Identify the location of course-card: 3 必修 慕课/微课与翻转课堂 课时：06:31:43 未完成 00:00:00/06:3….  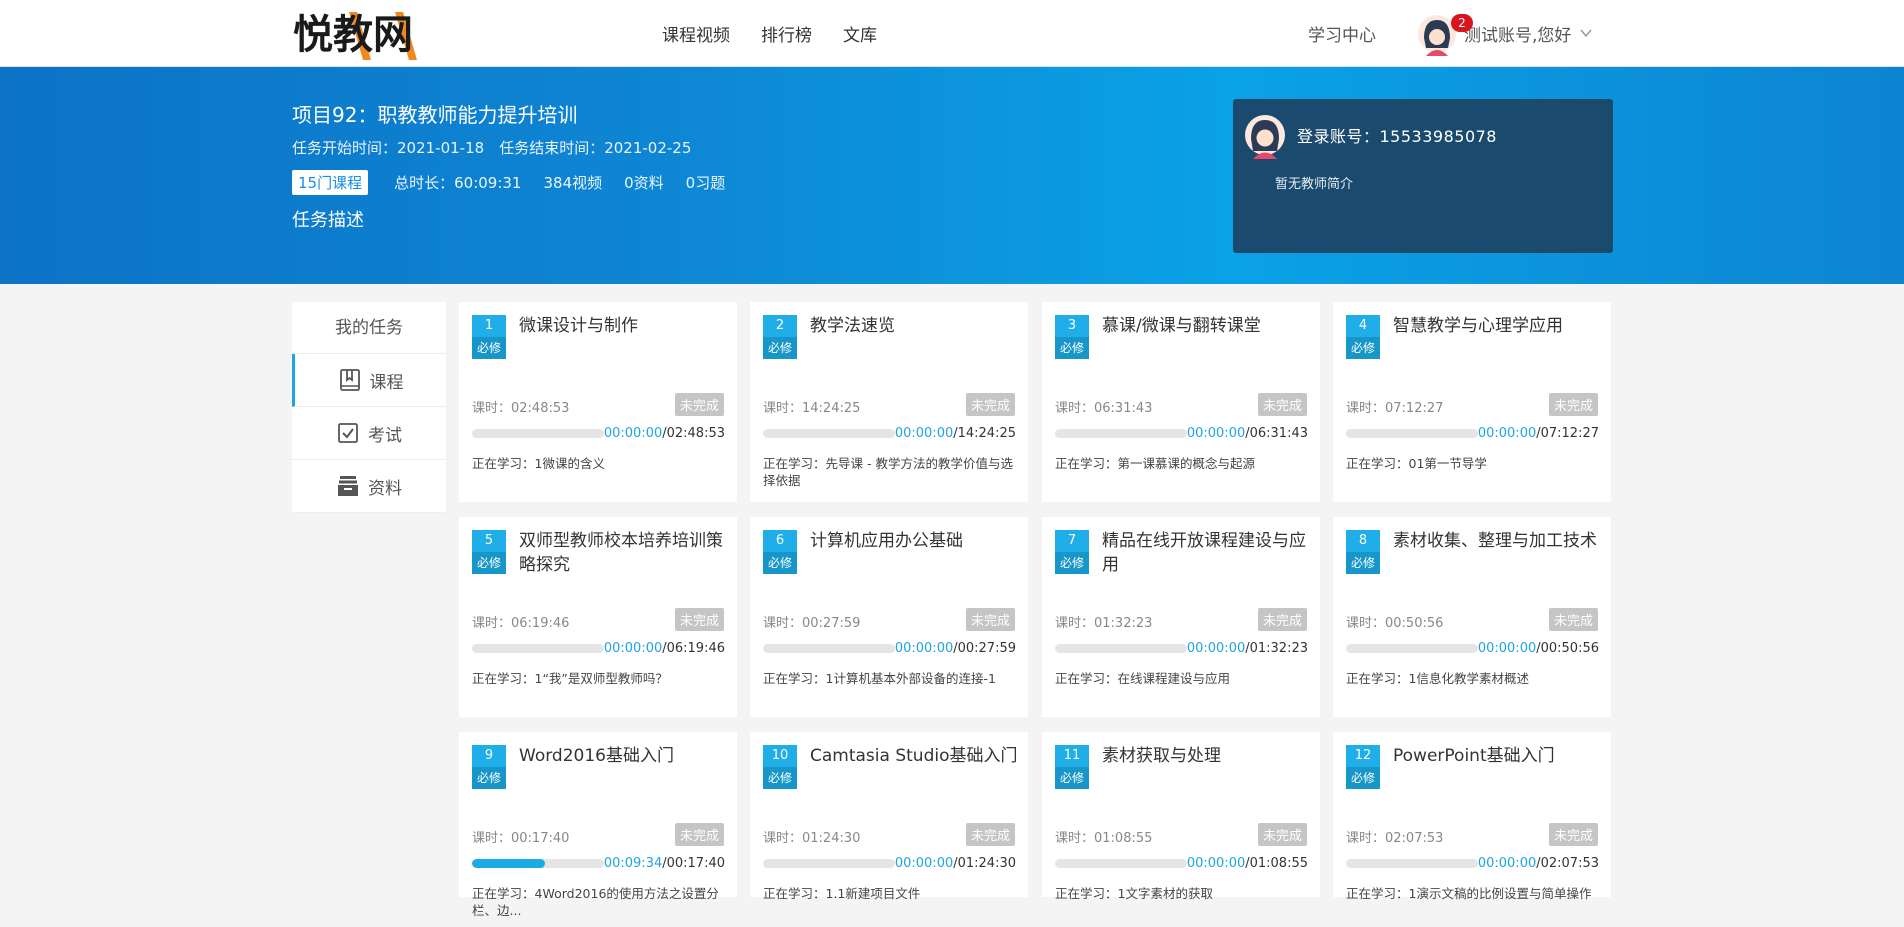
(1181, 402).